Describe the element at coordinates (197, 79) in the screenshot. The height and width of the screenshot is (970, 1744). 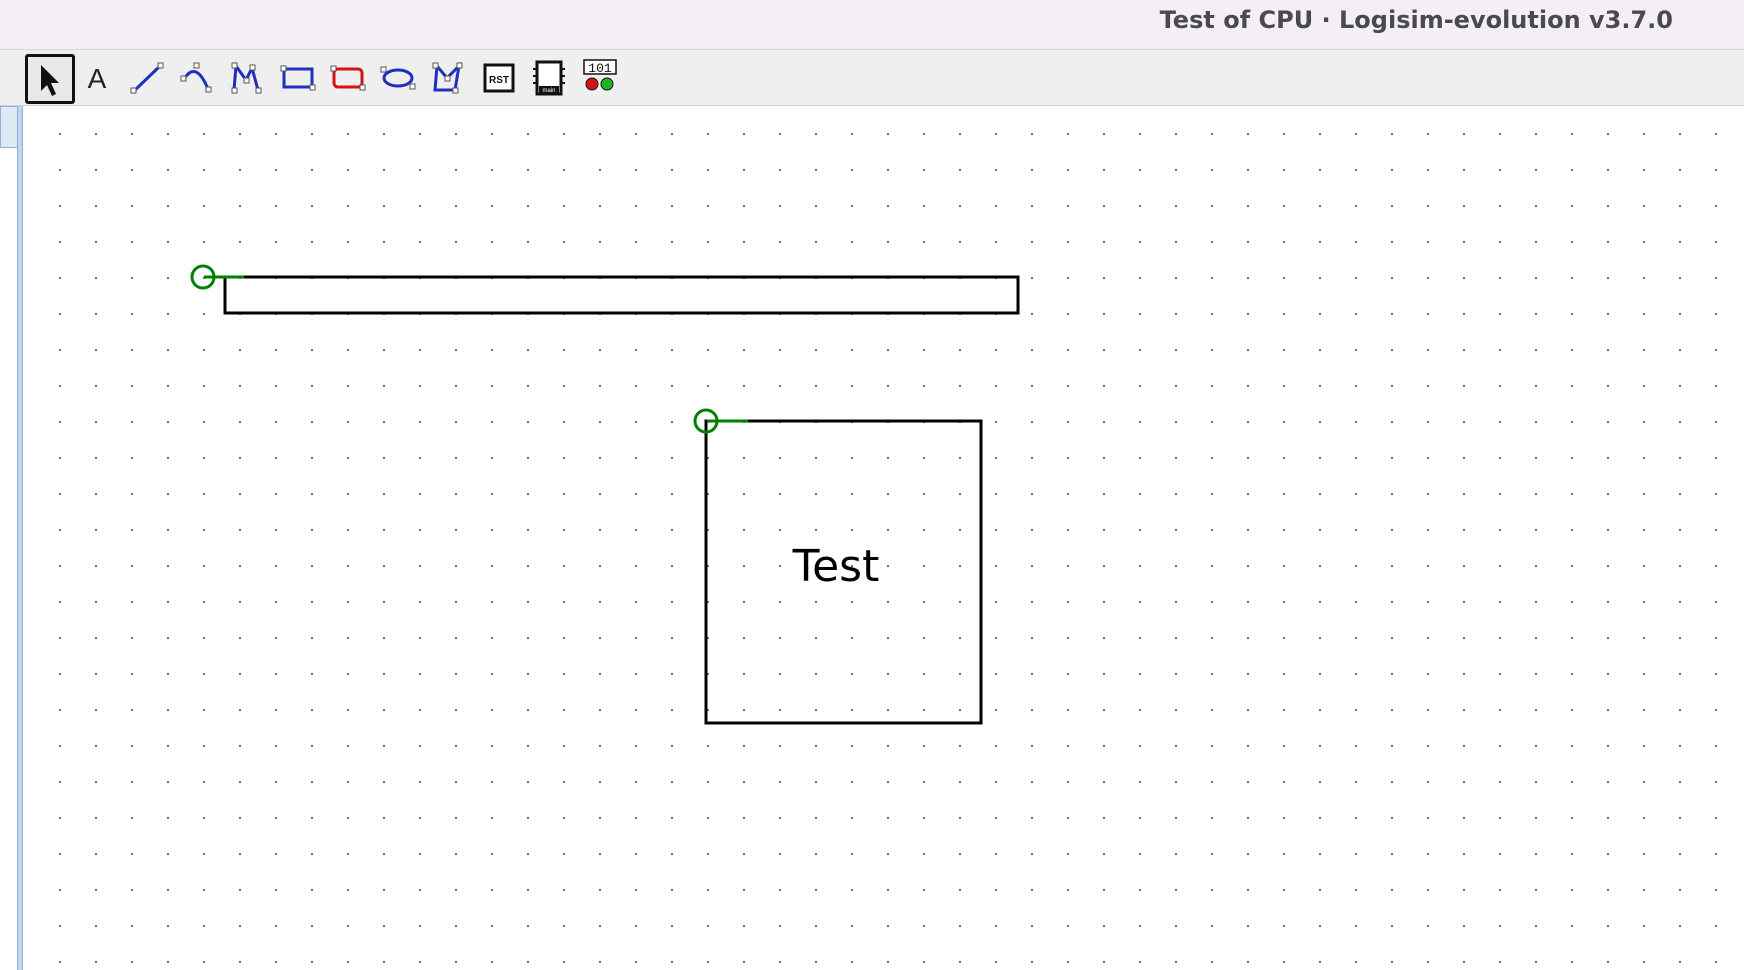
I see `curve-tool-button` at that location.